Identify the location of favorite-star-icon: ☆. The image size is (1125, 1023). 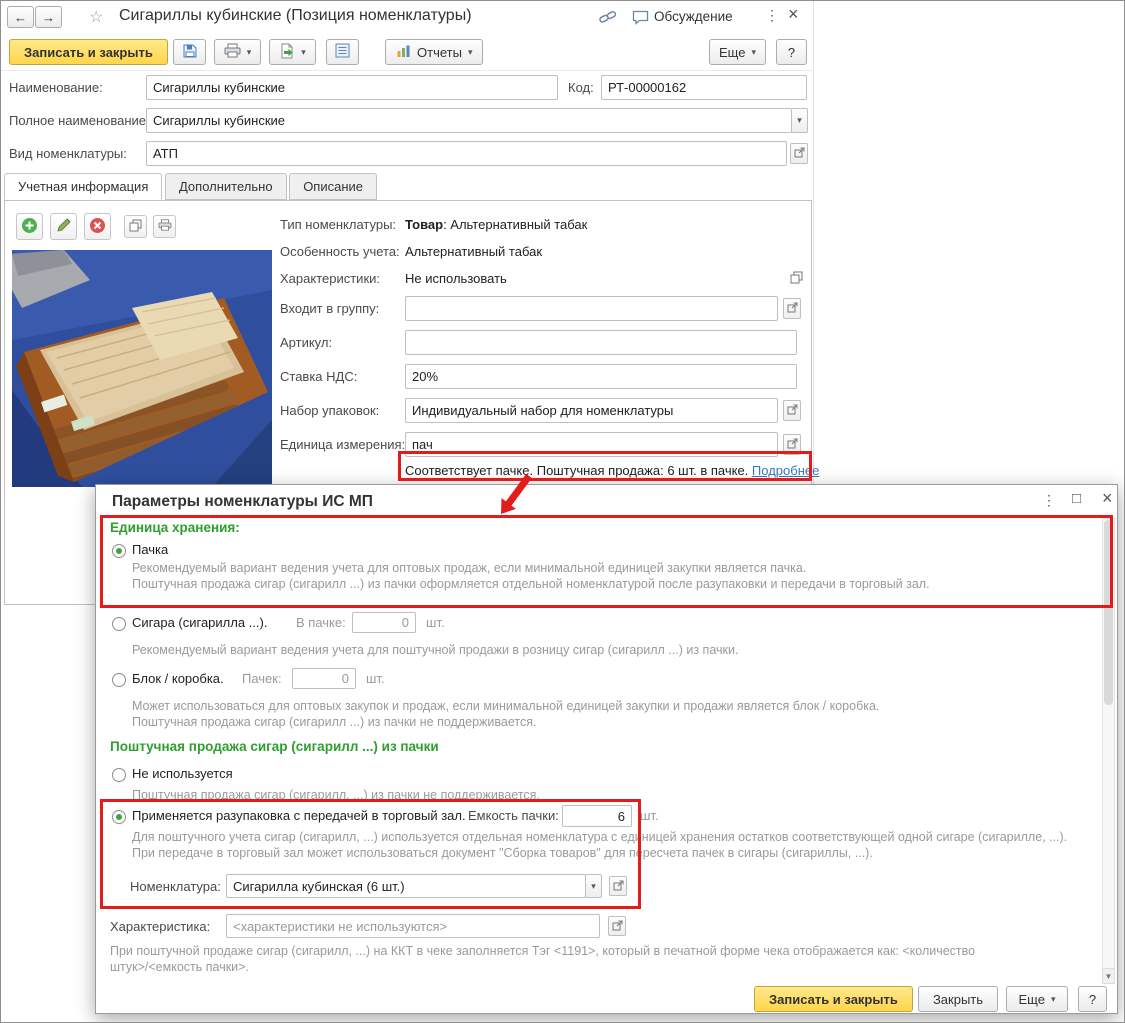
(96, 17).